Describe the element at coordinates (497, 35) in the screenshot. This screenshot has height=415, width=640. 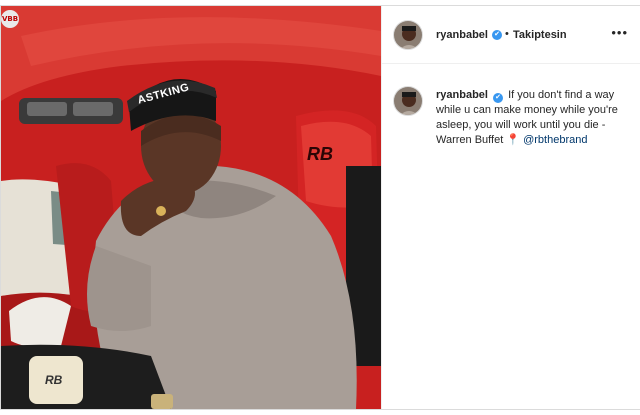
I see `verified-badge-icon: ✔` at that location.